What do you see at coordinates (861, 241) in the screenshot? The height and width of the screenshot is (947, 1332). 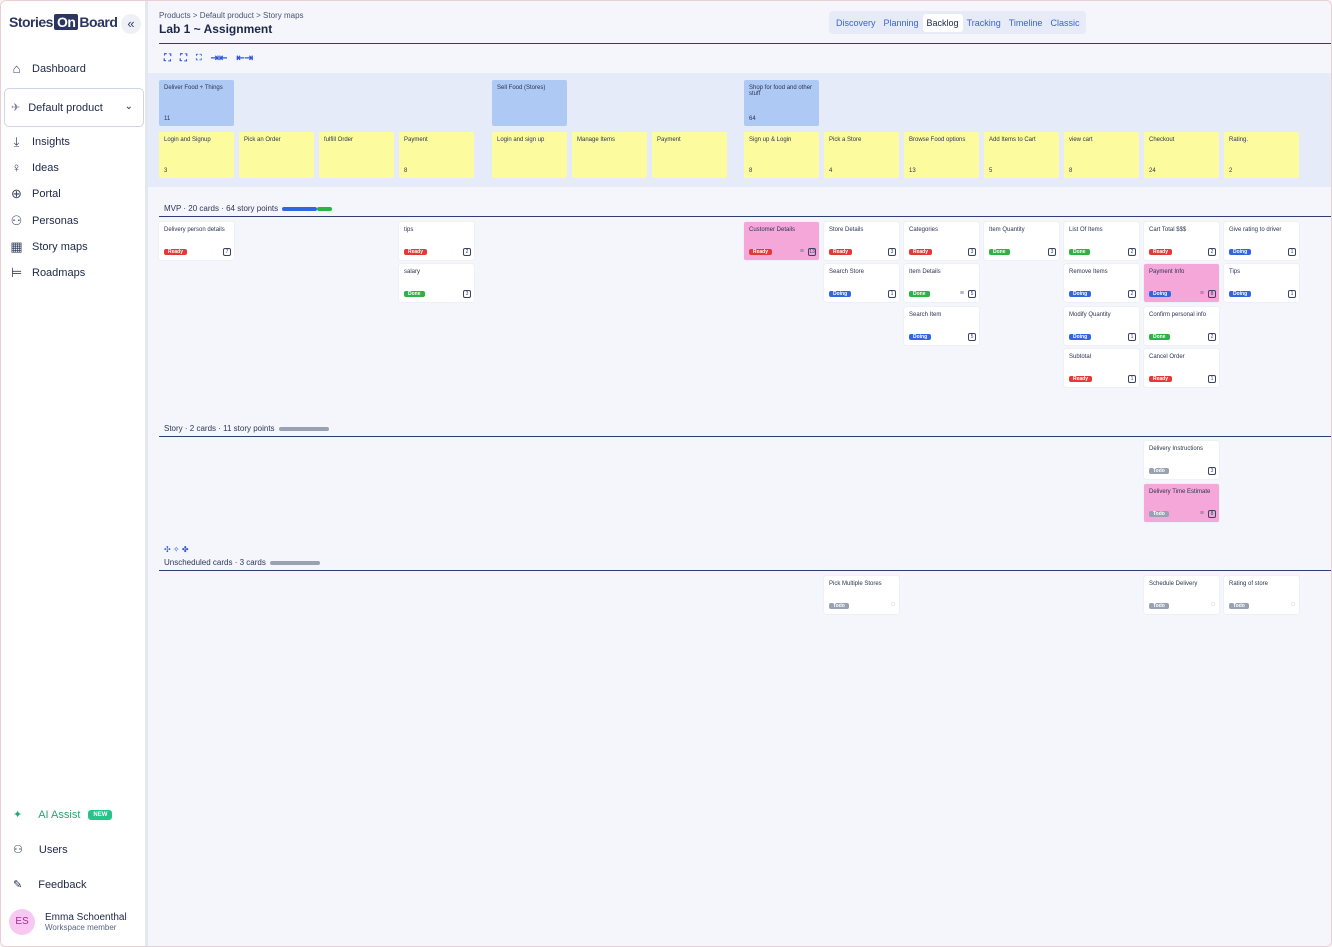 I see `story-card: Store Details Ready 3` at bounding box center [861, 241].